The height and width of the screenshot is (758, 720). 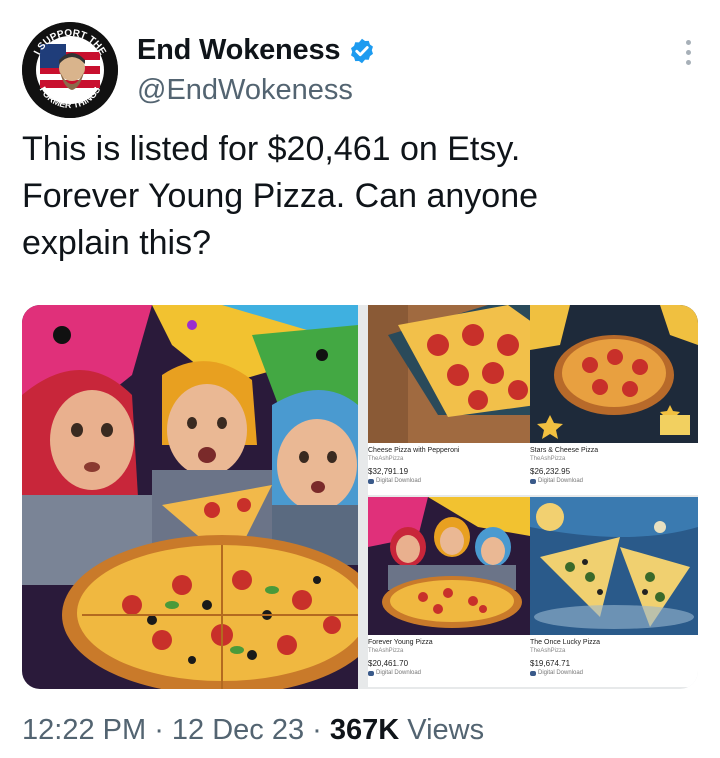 I want to click on tweet-meta: 12:22 PM · 12 Dec 23 · 367K Views, so click(x=253, y=730).